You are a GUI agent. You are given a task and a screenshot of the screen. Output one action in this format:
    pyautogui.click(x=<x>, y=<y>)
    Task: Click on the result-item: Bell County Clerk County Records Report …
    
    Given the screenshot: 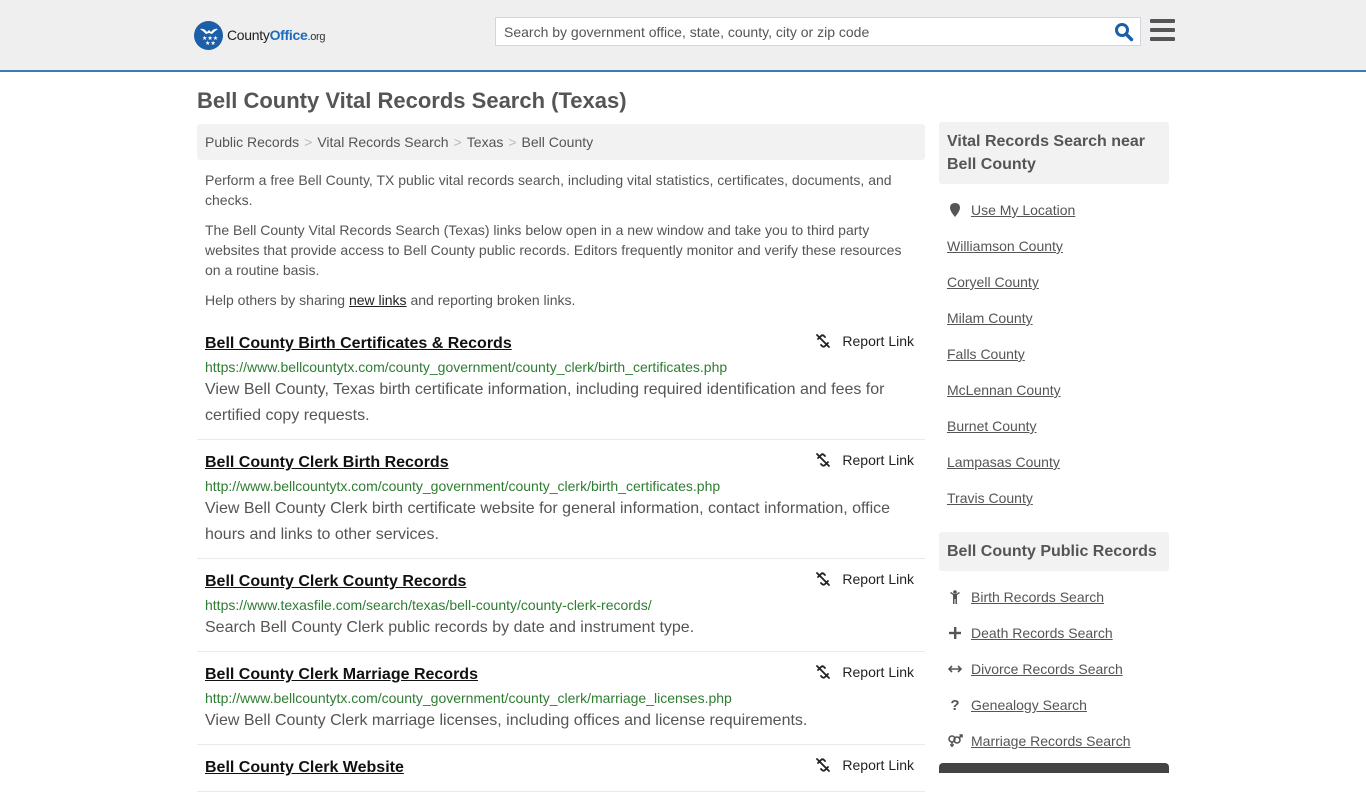 What is the action you would take?
    pyautogui.click(x=561, y=608)
    